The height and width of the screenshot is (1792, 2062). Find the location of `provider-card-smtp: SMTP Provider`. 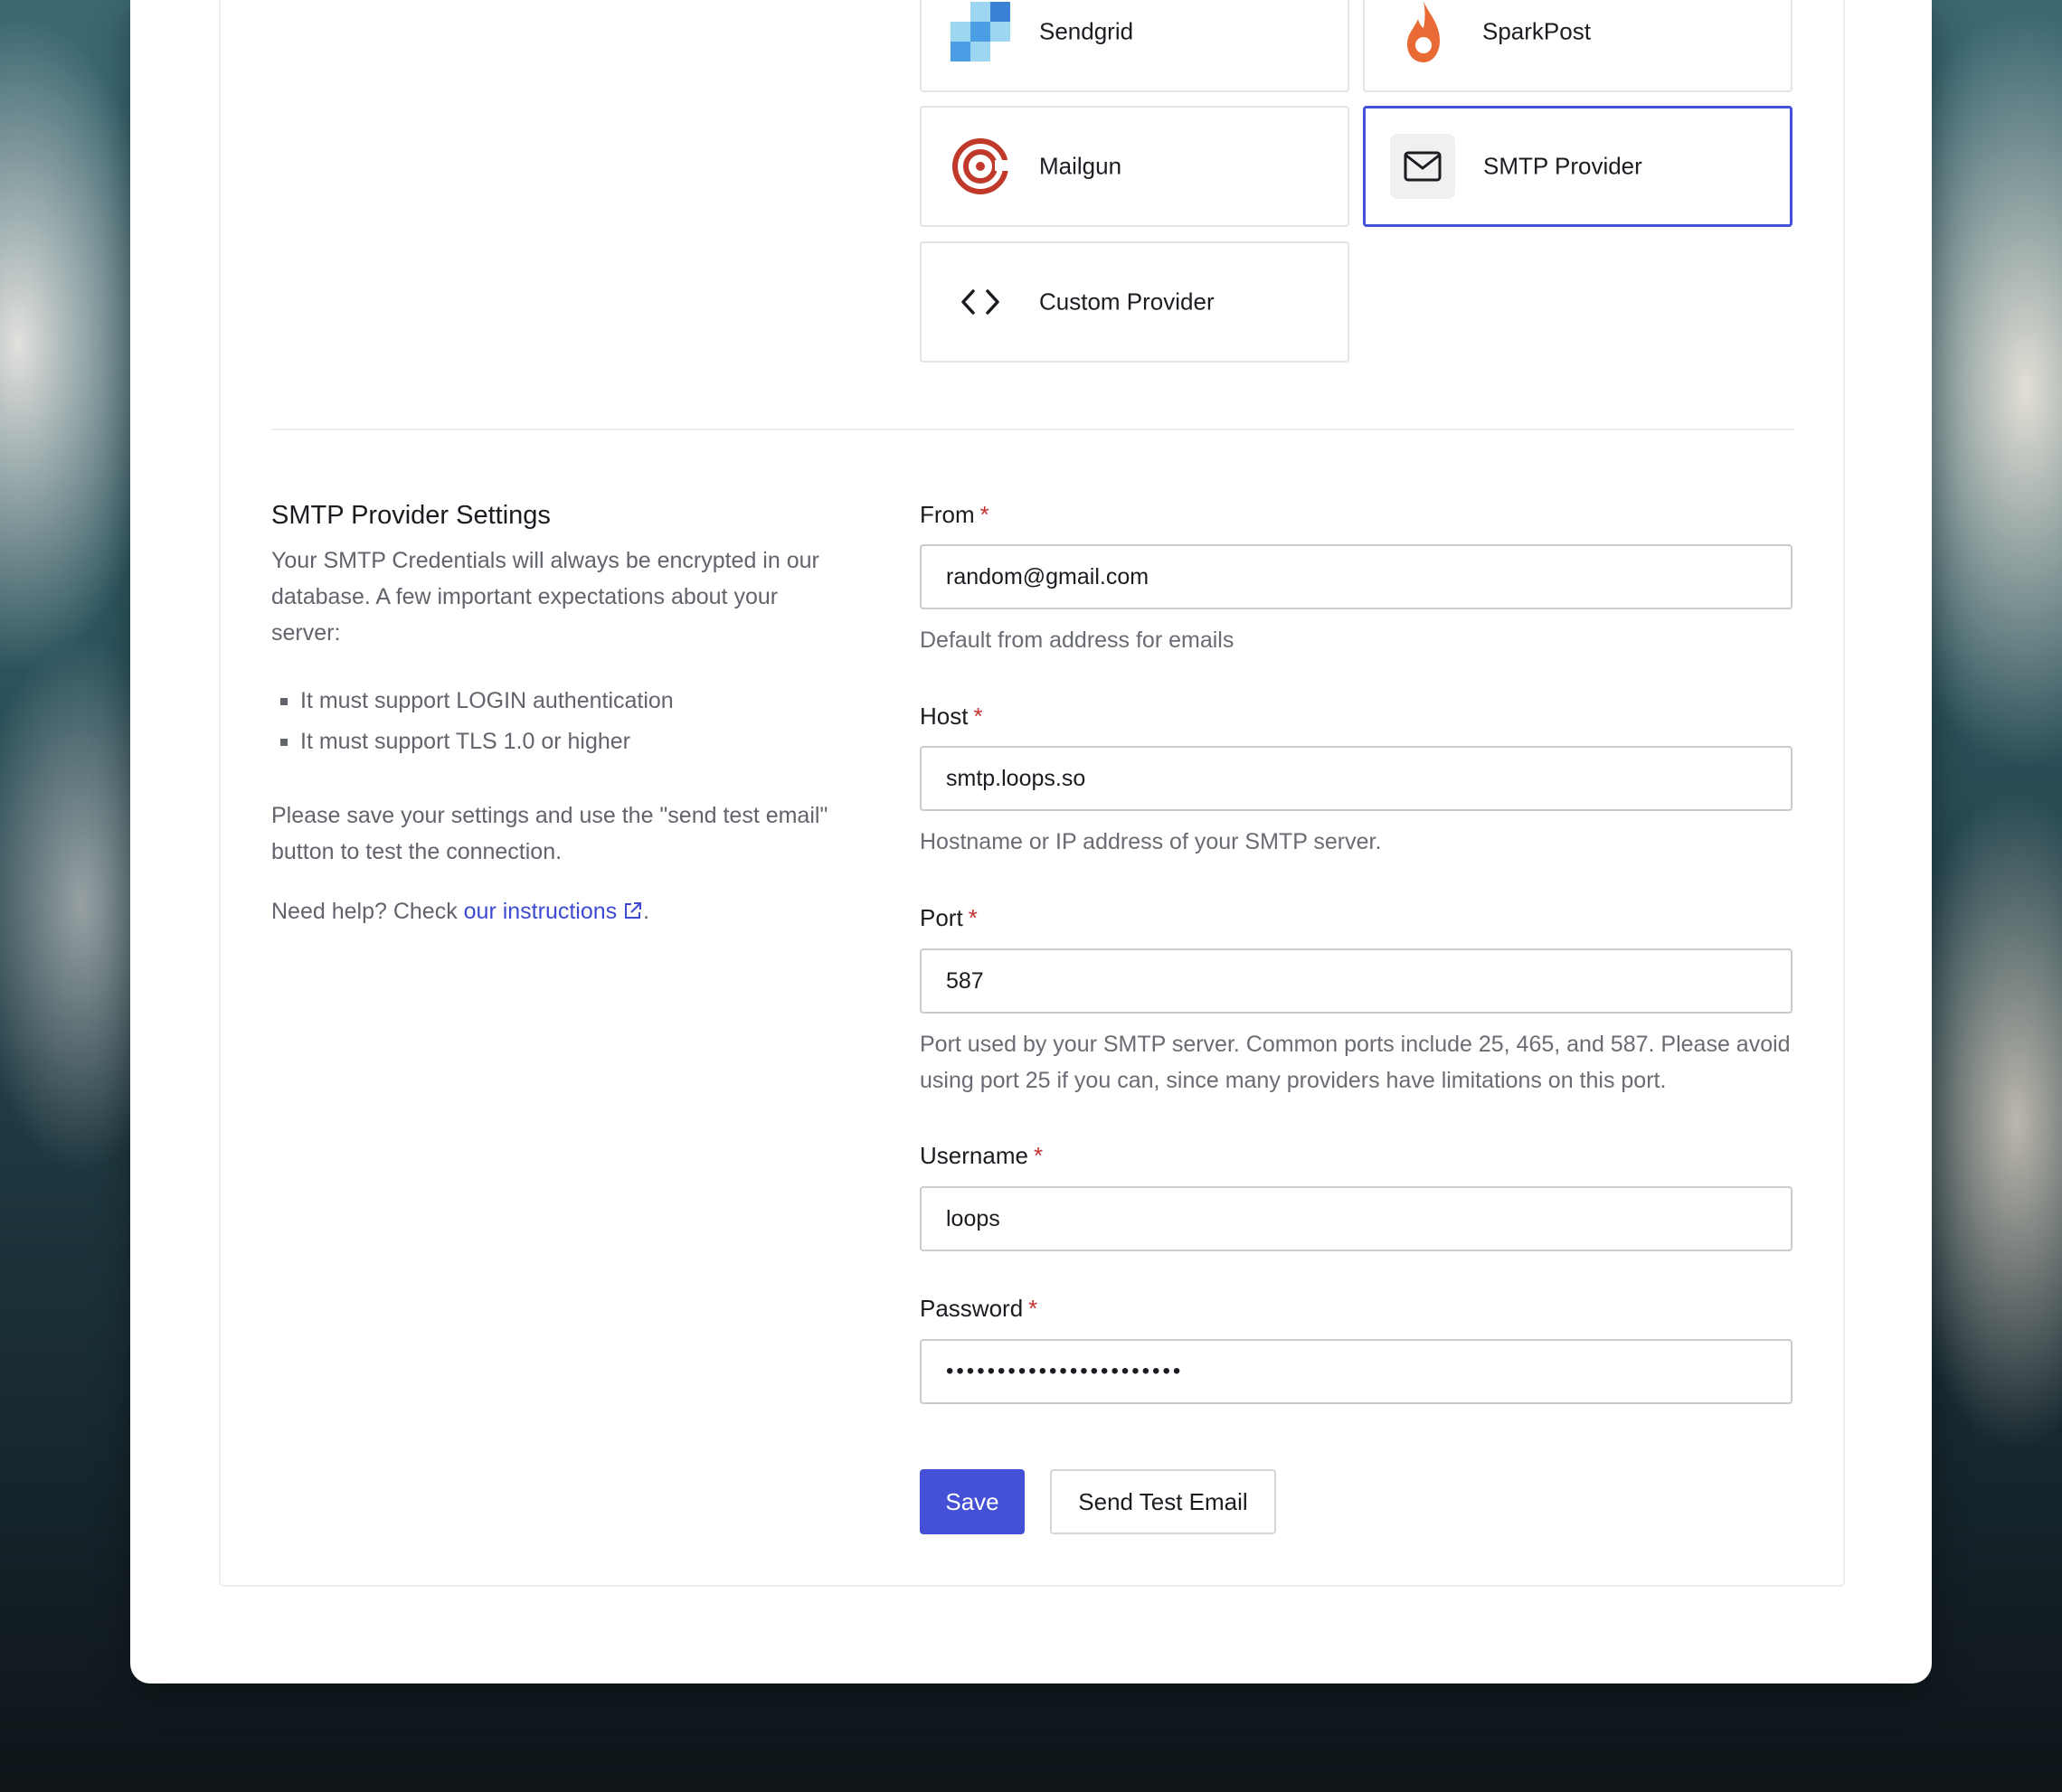

provider-card-smtp: SMTP Provider is located at coordinates (1577, 166).